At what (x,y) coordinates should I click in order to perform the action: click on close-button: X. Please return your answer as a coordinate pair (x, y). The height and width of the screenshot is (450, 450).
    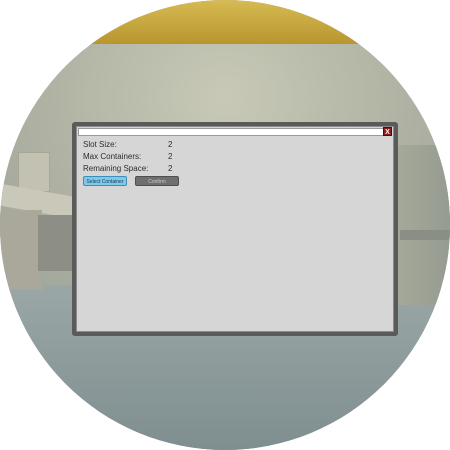
    Looking at the image, I should click on (387, 131).